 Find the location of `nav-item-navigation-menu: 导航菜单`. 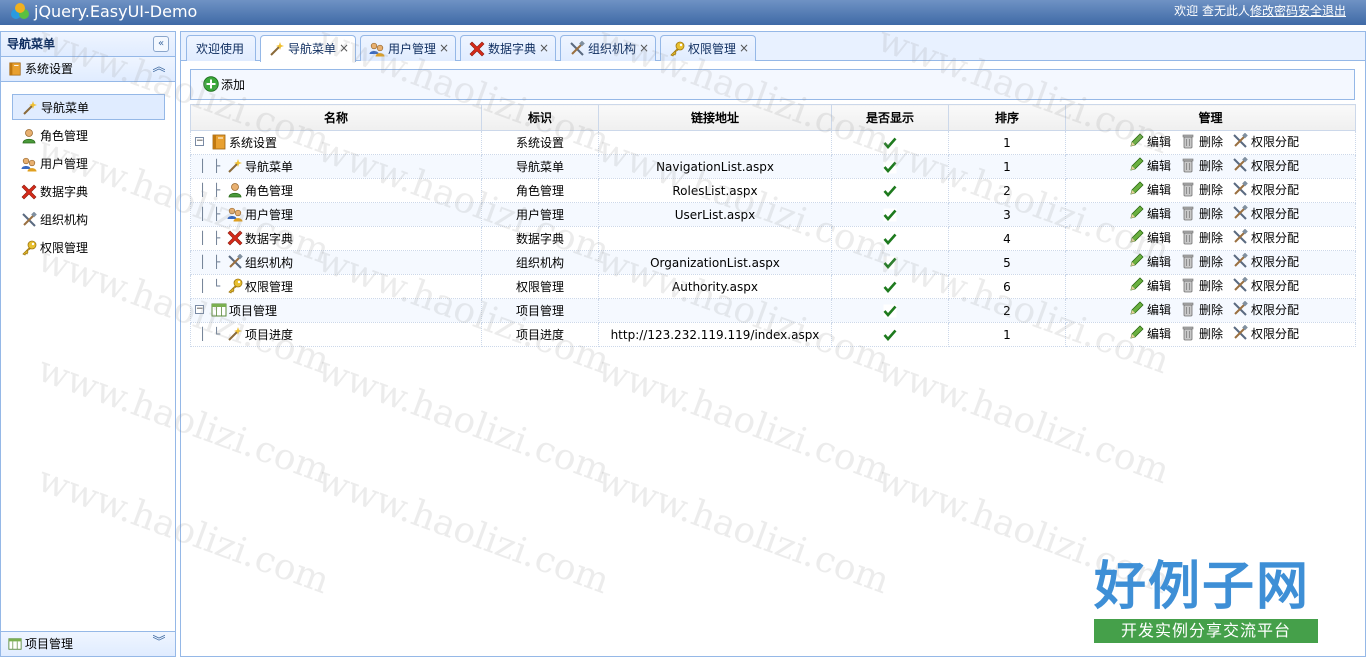

nav-item-navigation-menu: 导航菜单 is located at coordinates (88, 107).